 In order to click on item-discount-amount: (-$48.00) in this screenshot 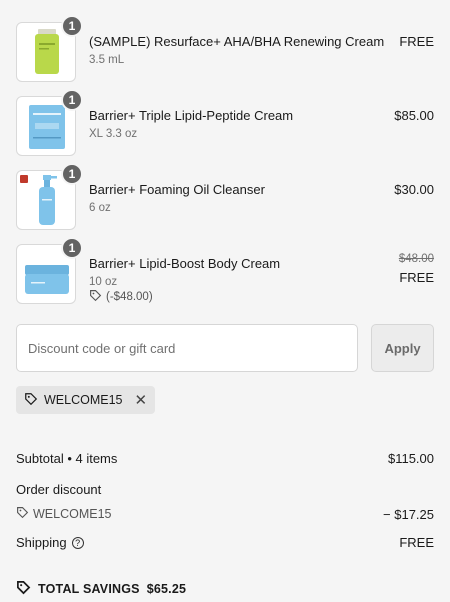, I will do `click(129, 297)`.